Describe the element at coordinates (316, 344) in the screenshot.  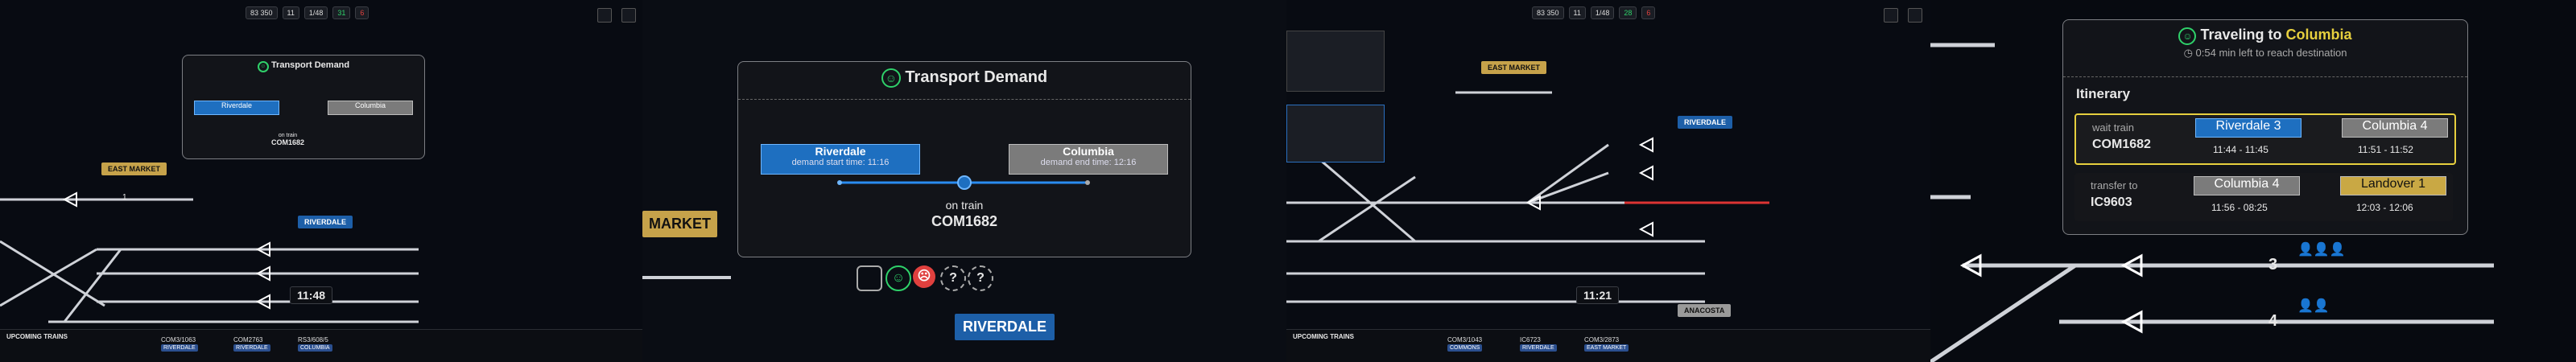
I see `upcoming-train-3: RS3/608/5 COLUMBIA` at that location.